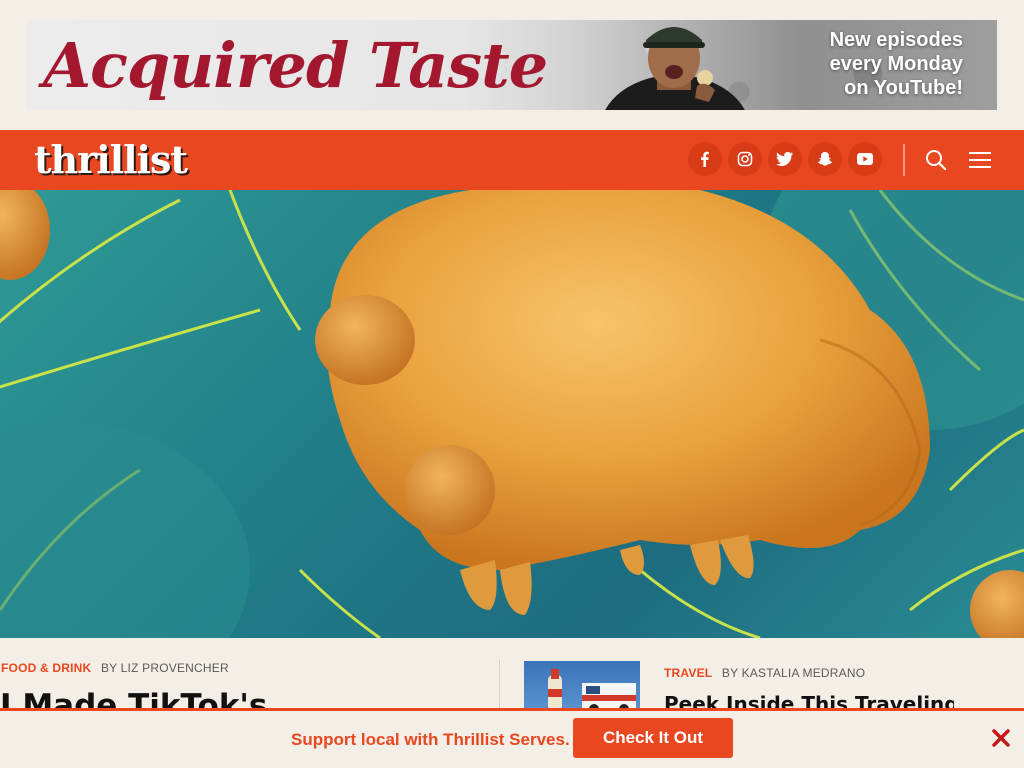 The image size is (1024, 768). I want to click on close-icon, so click(1001, 738).